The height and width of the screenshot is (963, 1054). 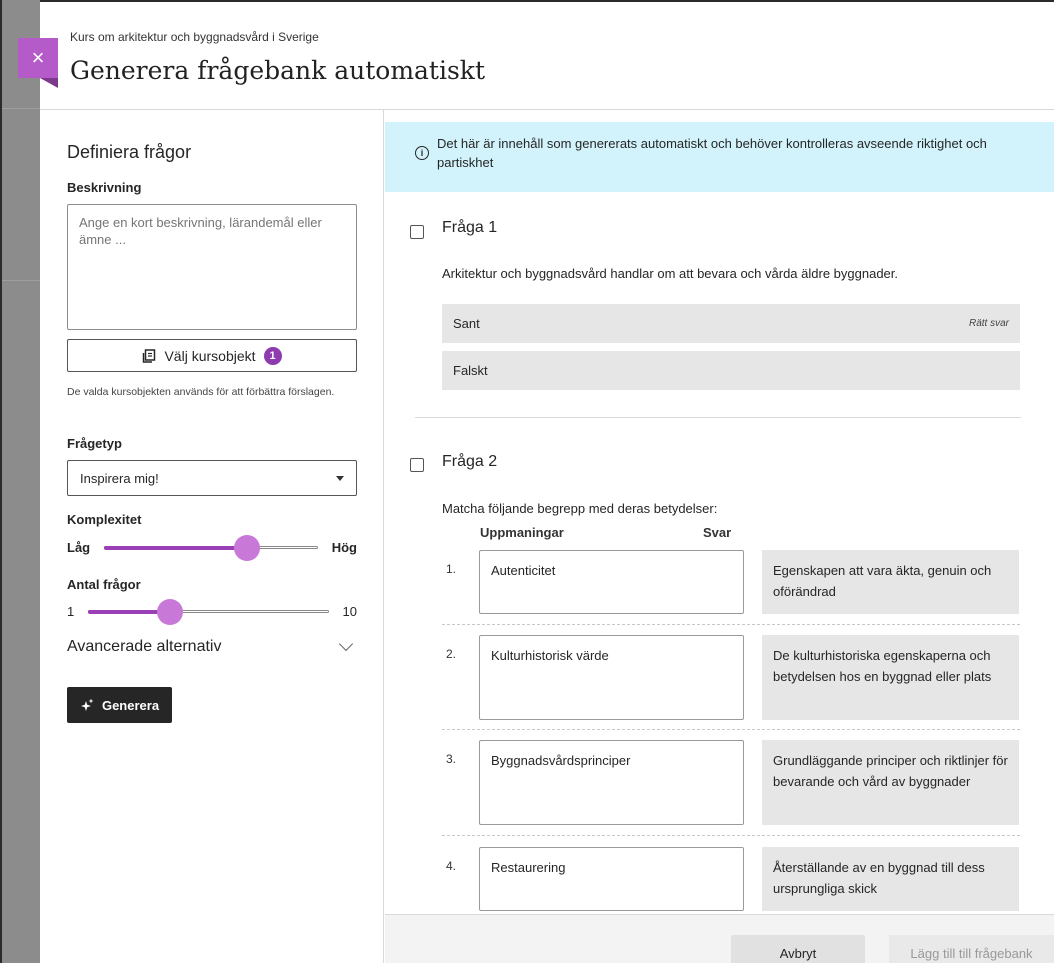 I want to click on question-1-checkbox, so click(x=417, y=232).